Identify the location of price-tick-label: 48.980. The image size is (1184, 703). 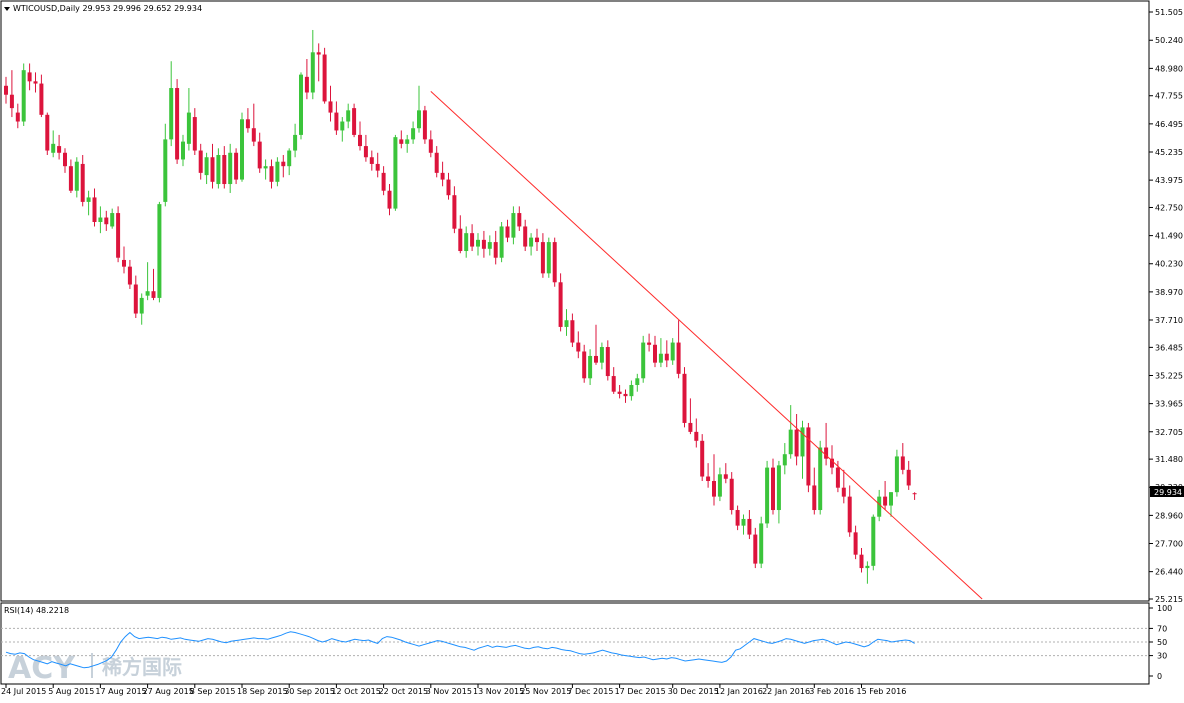
(1169, 68).